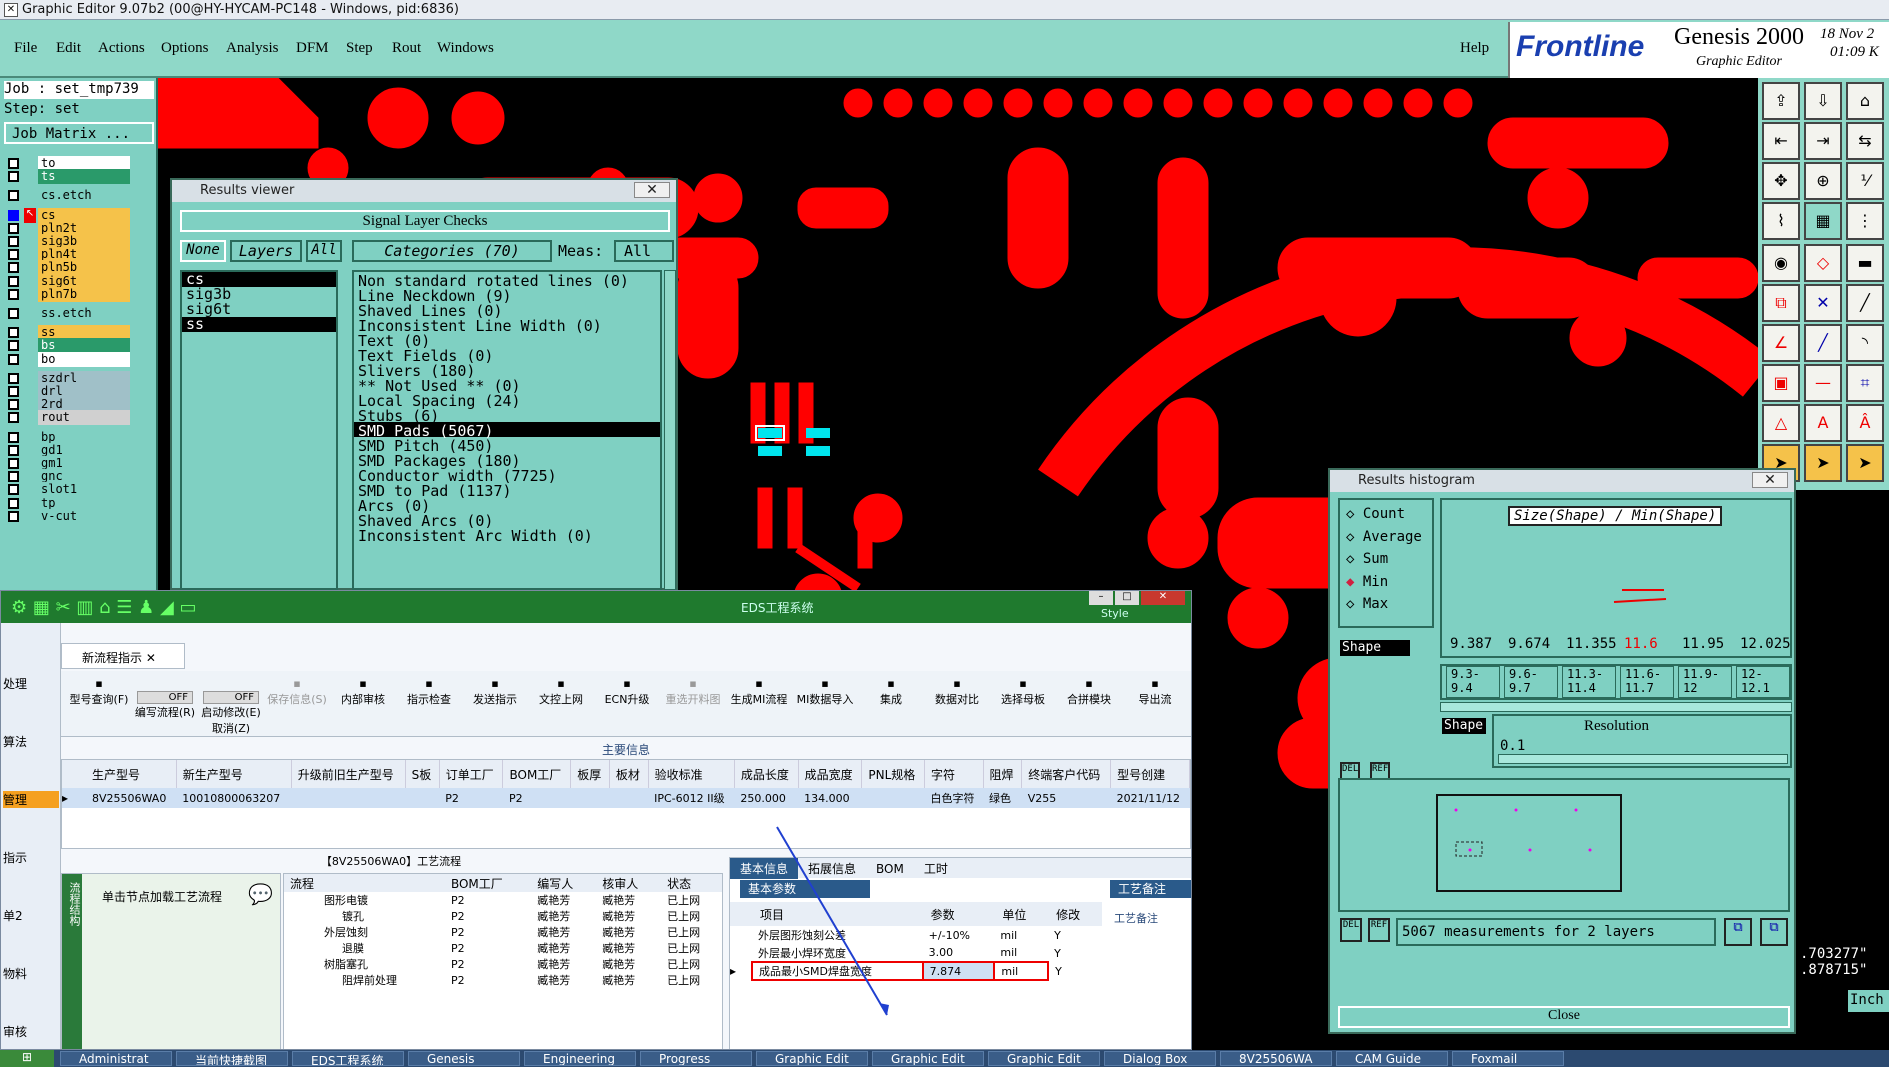 This screenshot has width=1889, height=1067. What do you see at coordinates (465, 48) in the screenshot?
I see `menu-windows: Windows` at bounding box center [465, 48].